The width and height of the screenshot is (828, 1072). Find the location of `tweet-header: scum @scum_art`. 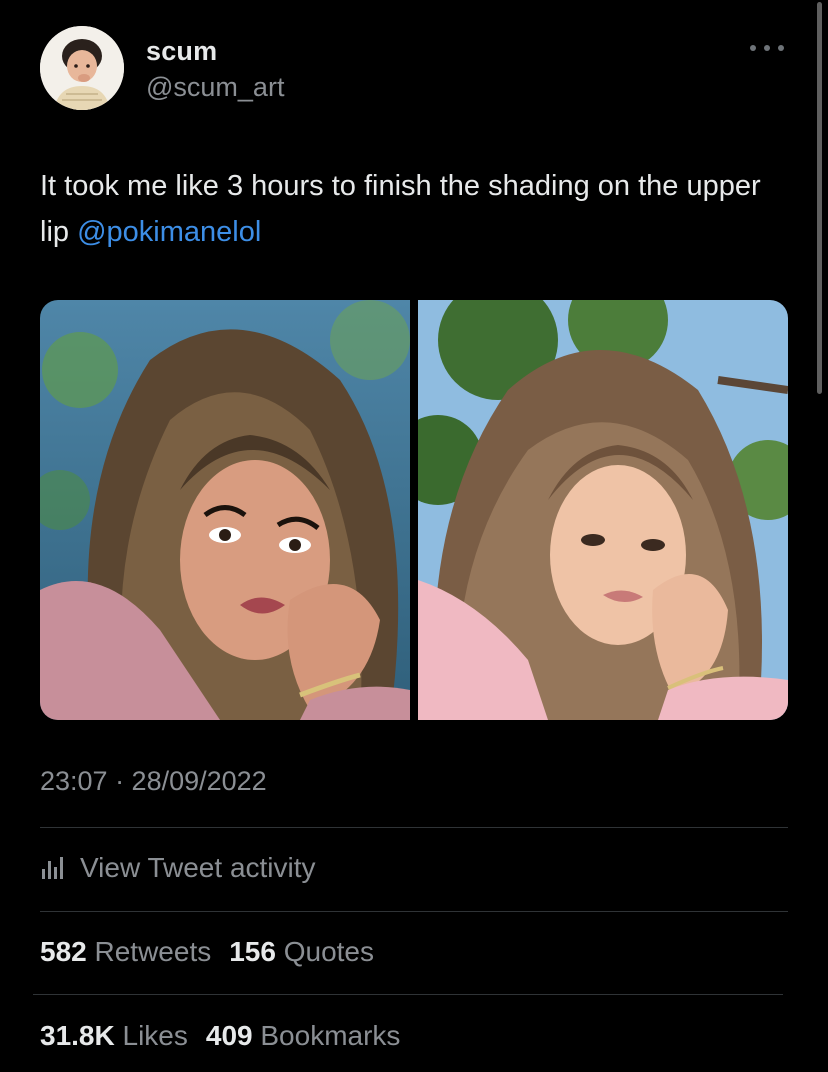

tweet-header: scum @scum_art is located at coordinates (414, 71).